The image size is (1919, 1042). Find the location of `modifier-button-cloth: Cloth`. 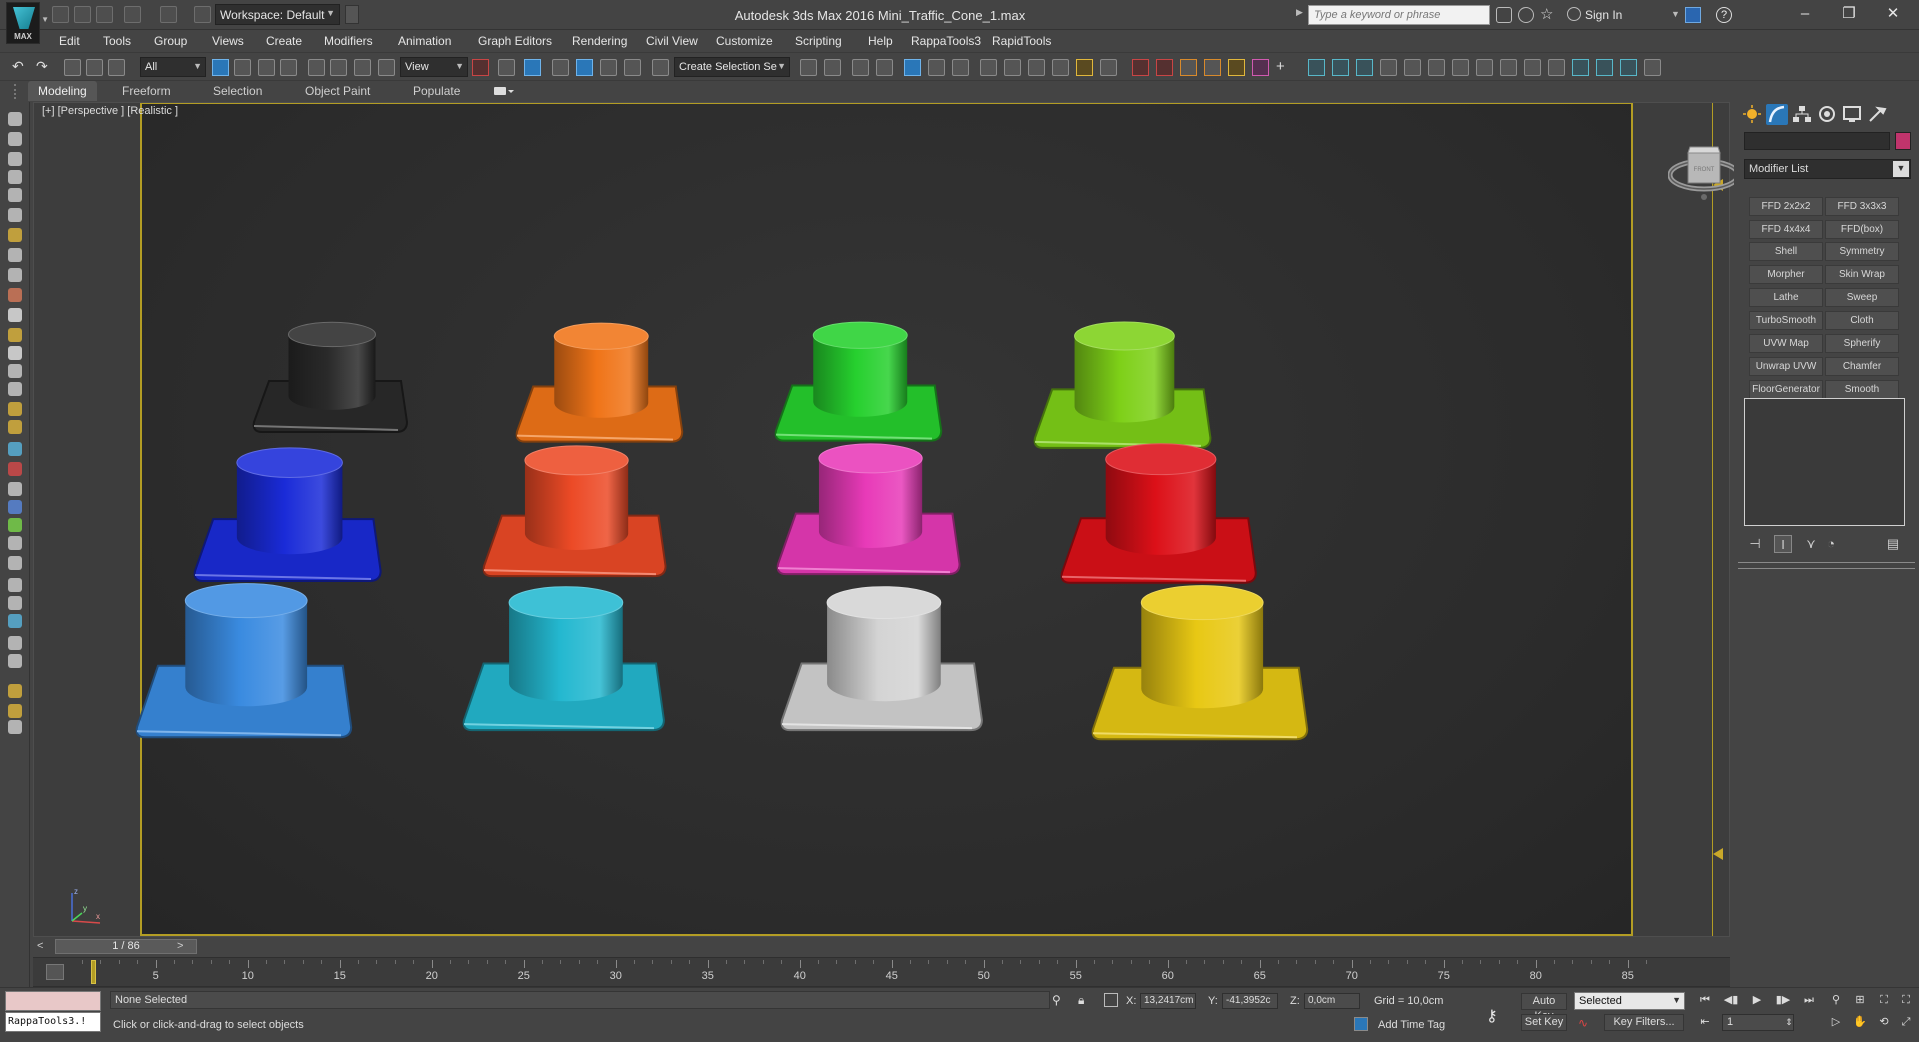

modifier-button-cloth: Cloth is located at coordinates (1862, 320).